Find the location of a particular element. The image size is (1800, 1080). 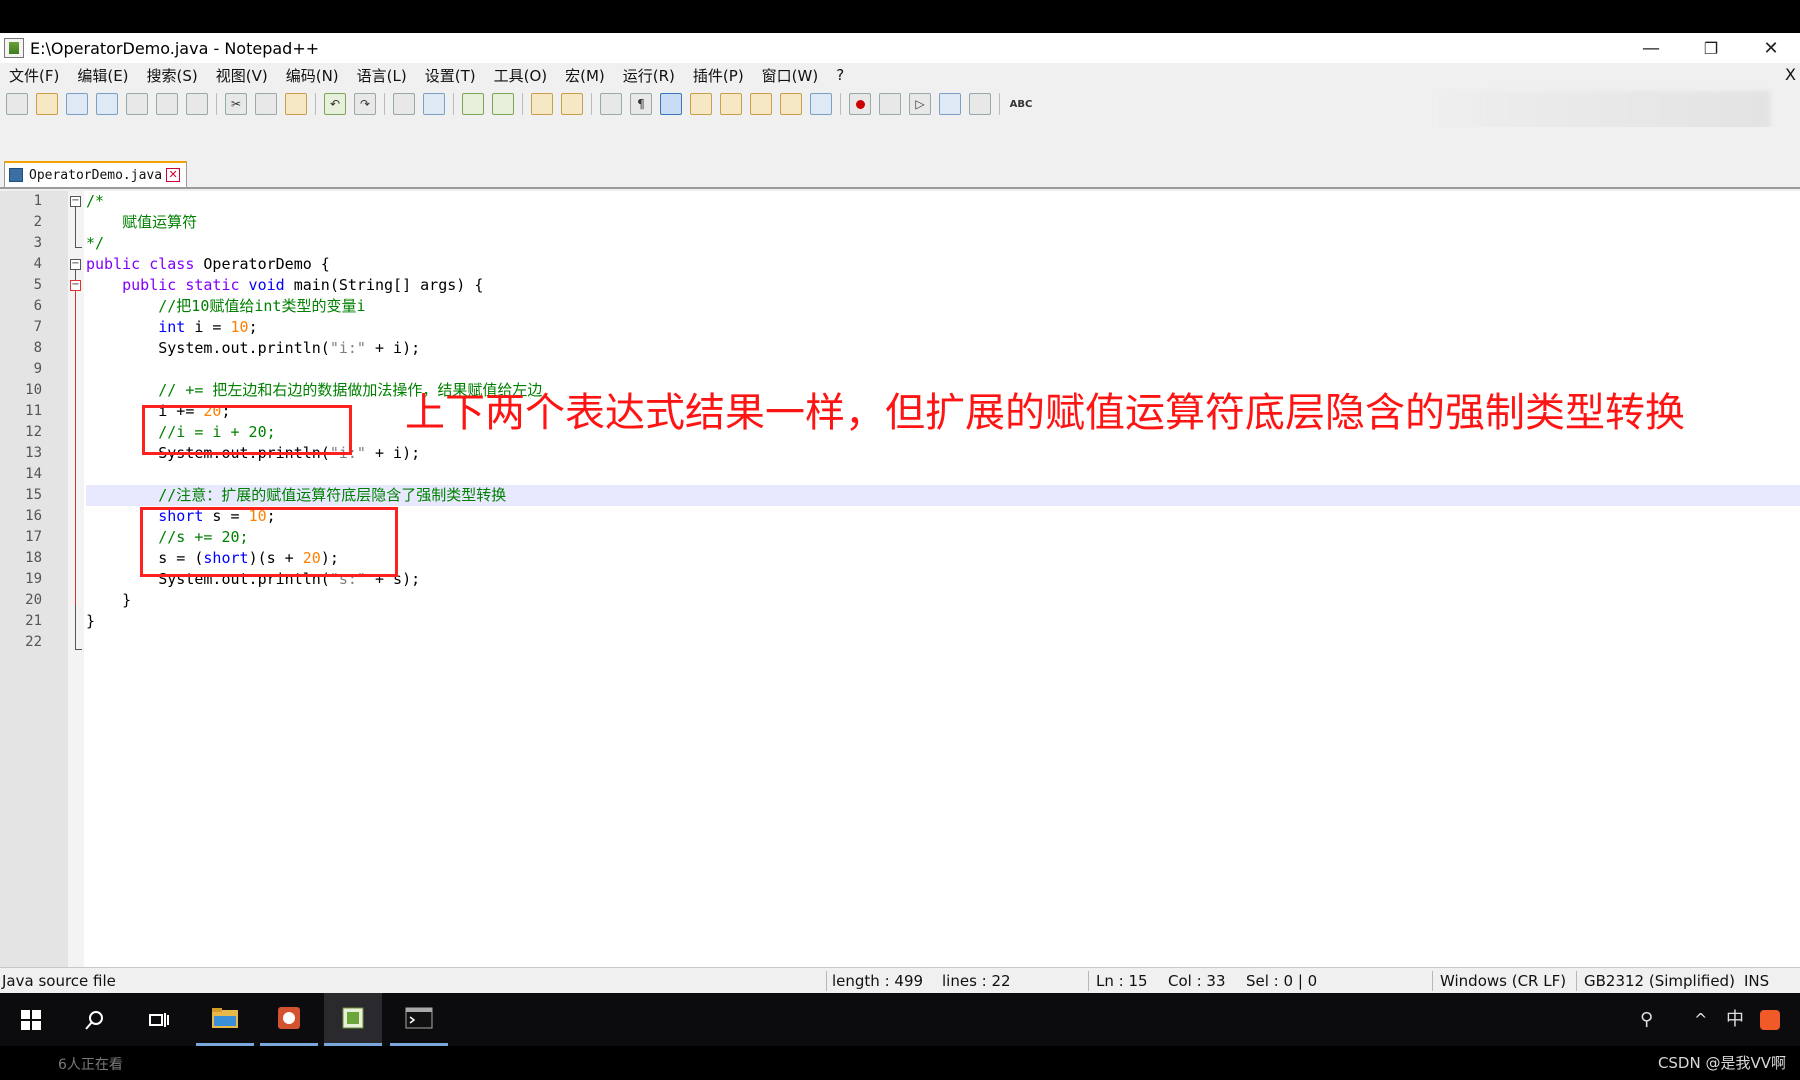

paste-icon is located at coordinates (296, 104).